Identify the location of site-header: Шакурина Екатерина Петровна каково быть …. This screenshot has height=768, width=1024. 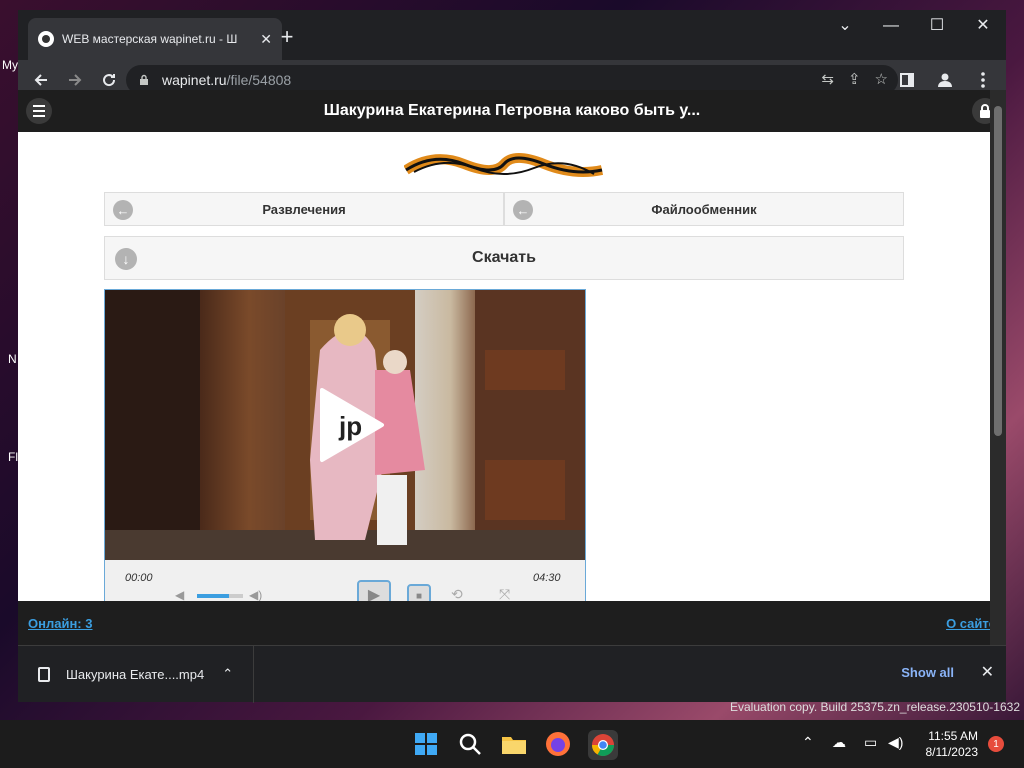
(512, 111).